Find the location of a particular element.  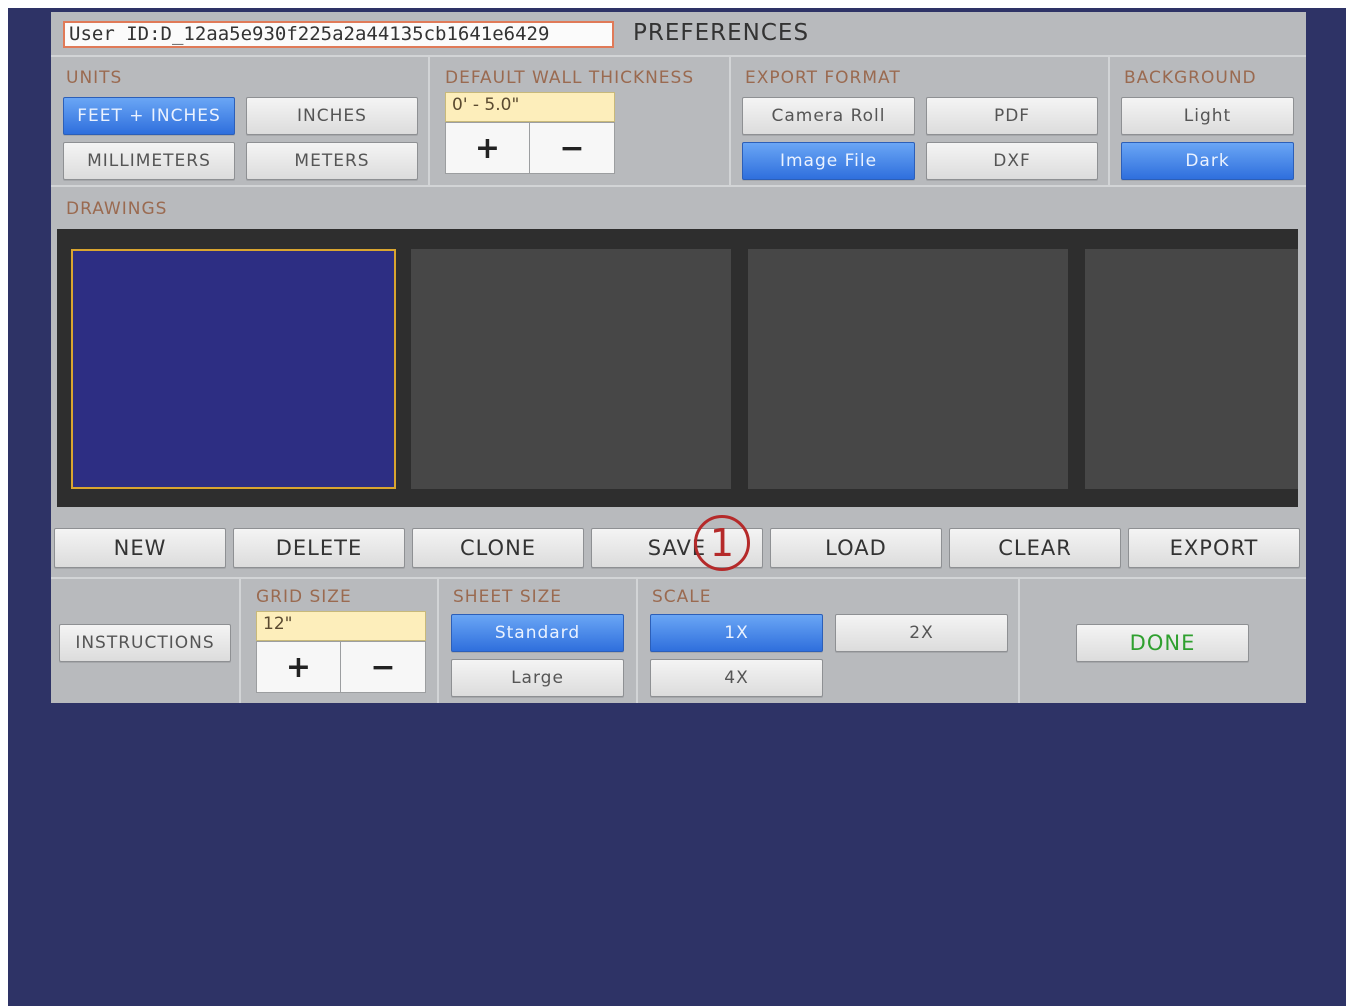

annotation-marker: 1 is located at coordinates (722, 543).